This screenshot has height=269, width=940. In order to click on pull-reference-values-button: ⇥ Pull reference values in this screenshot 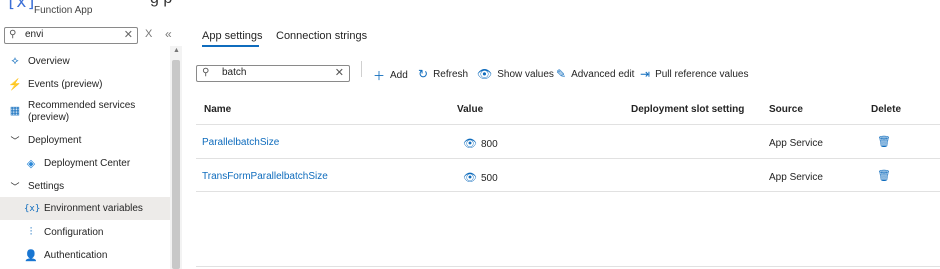, I will do `click(694, 74)`.